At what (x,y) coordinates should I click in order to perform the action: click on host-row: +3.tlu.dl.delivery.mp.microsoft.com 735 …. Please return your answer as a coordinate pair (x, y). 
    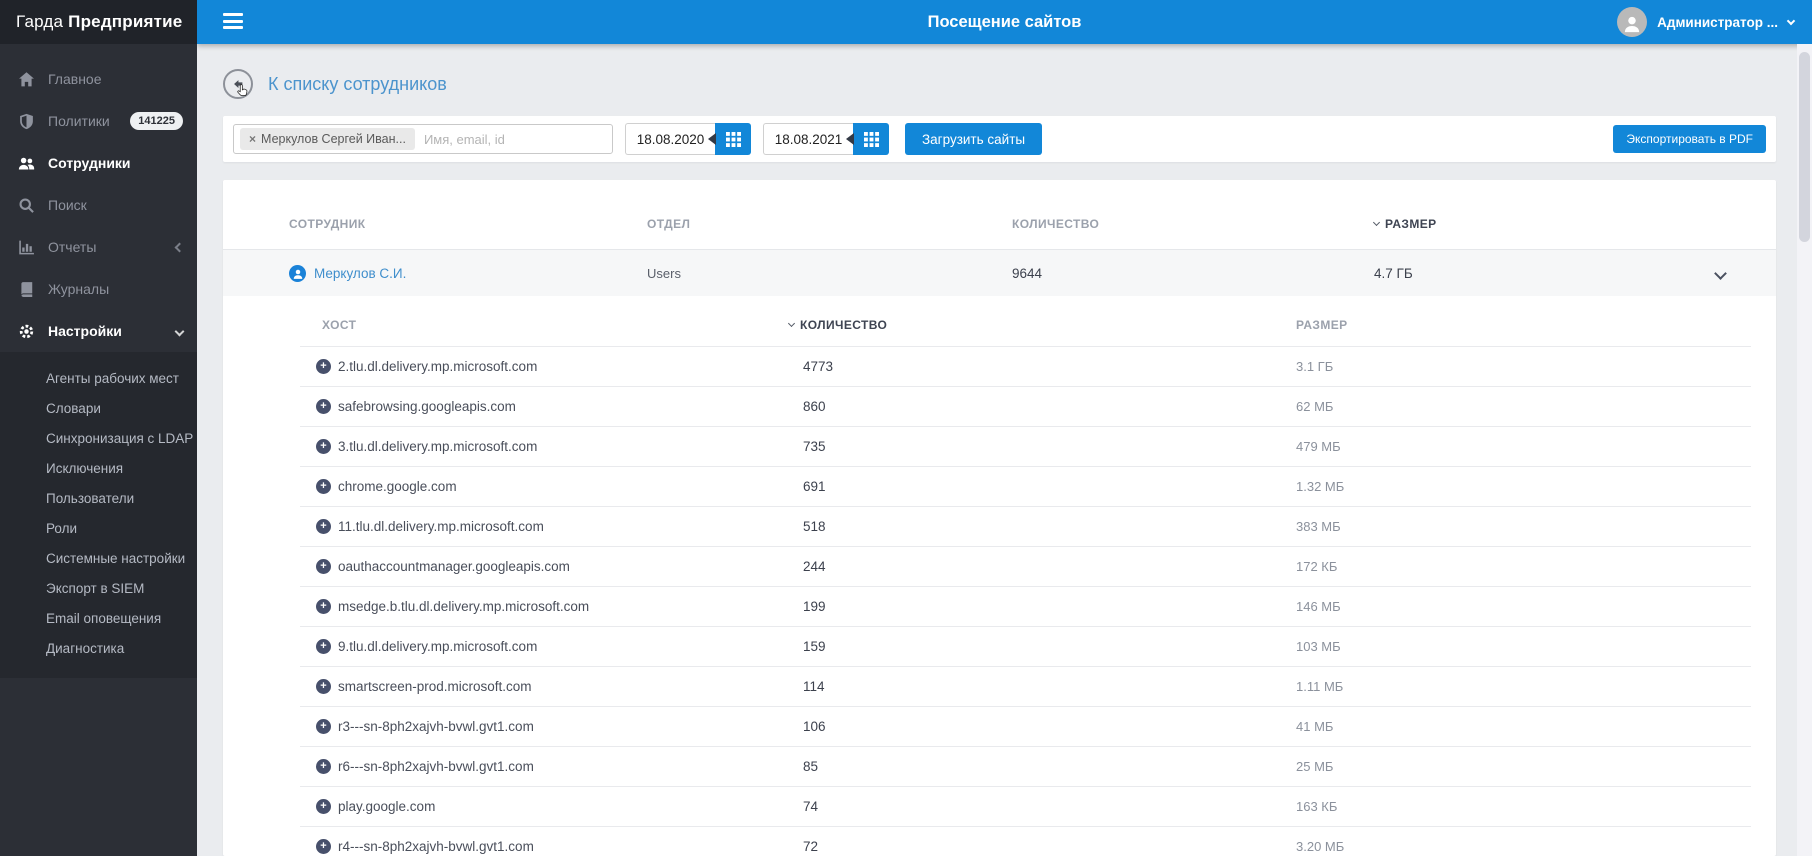
    Looking at the image, I should click on (1025, 446).